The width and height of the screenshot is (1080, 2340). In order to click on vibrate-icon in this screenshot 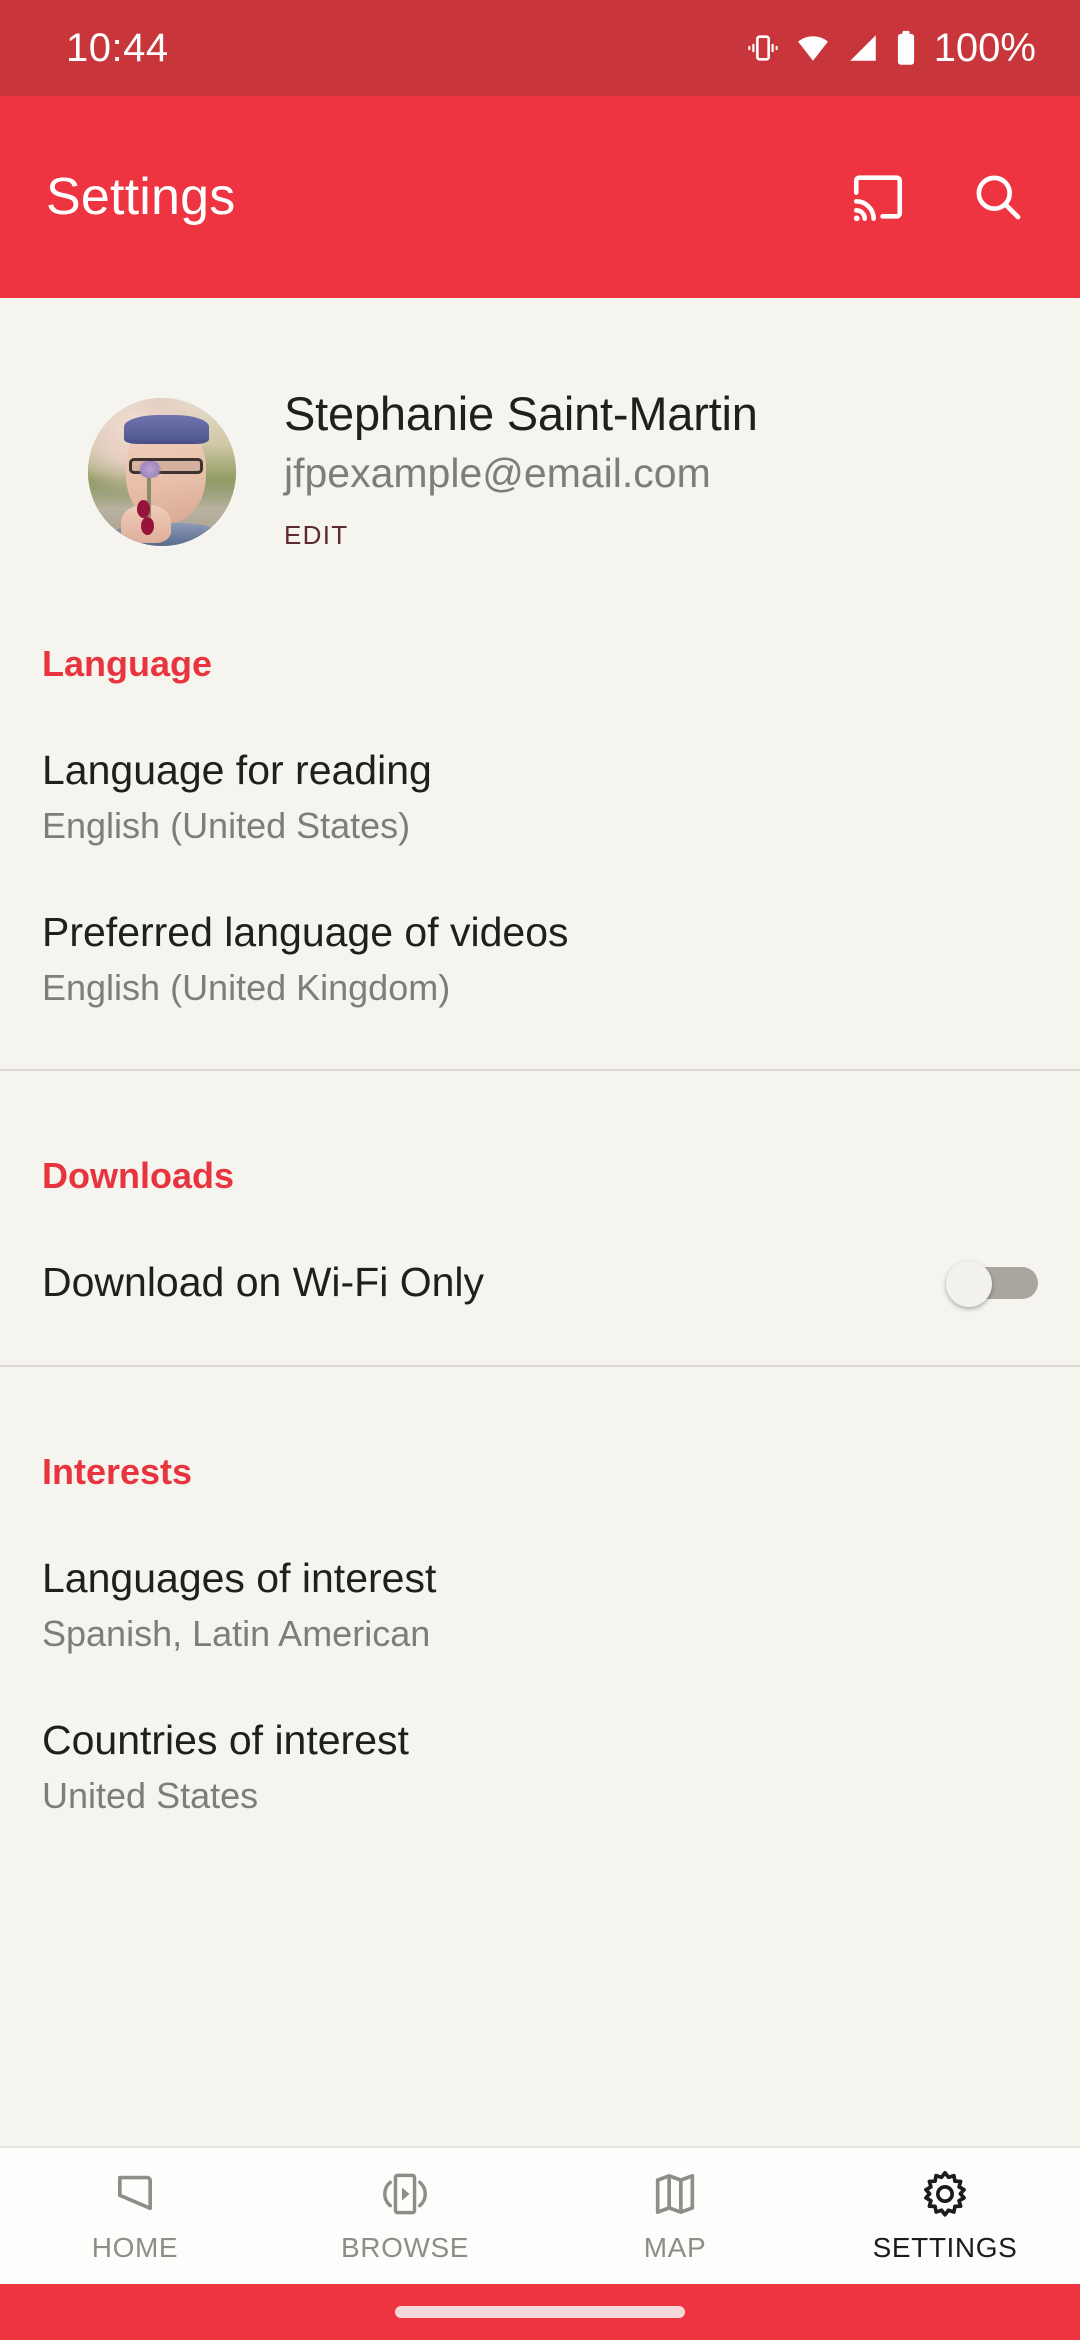, I will do `click(763, 48)`.